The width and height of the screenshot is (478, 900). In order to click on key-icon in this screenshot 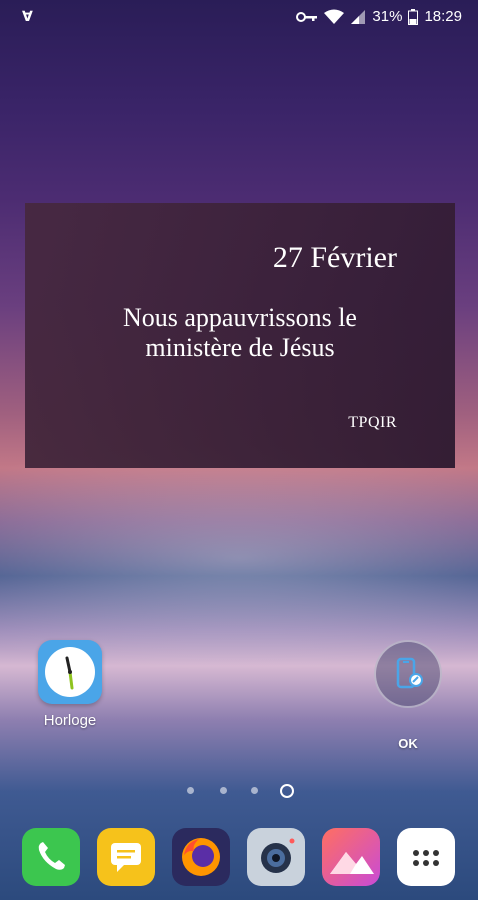, I will do `click(307, 17)`.